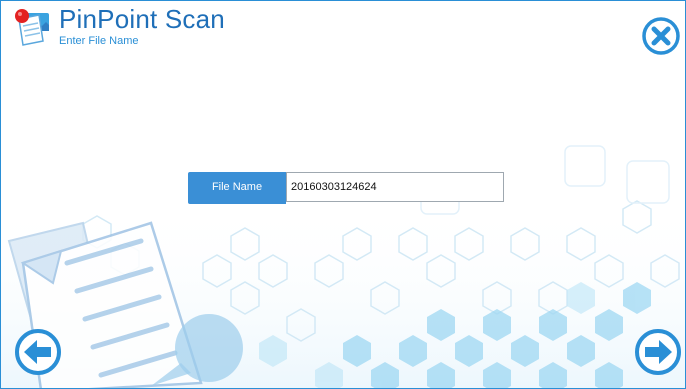  What do you see at coordinates (237, 188) in the screenshot?
I see `file-name-label: File Name` at bounding box center [237, 188].